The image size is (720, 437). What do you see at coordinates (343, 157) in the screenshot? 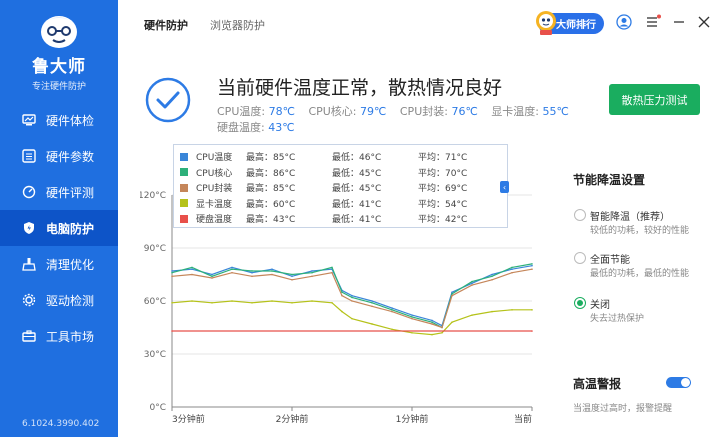
I see `legend-row: CPU温度 最高：85°C 最低：46°C 平均：71°C` at bounding box center [343, 157].